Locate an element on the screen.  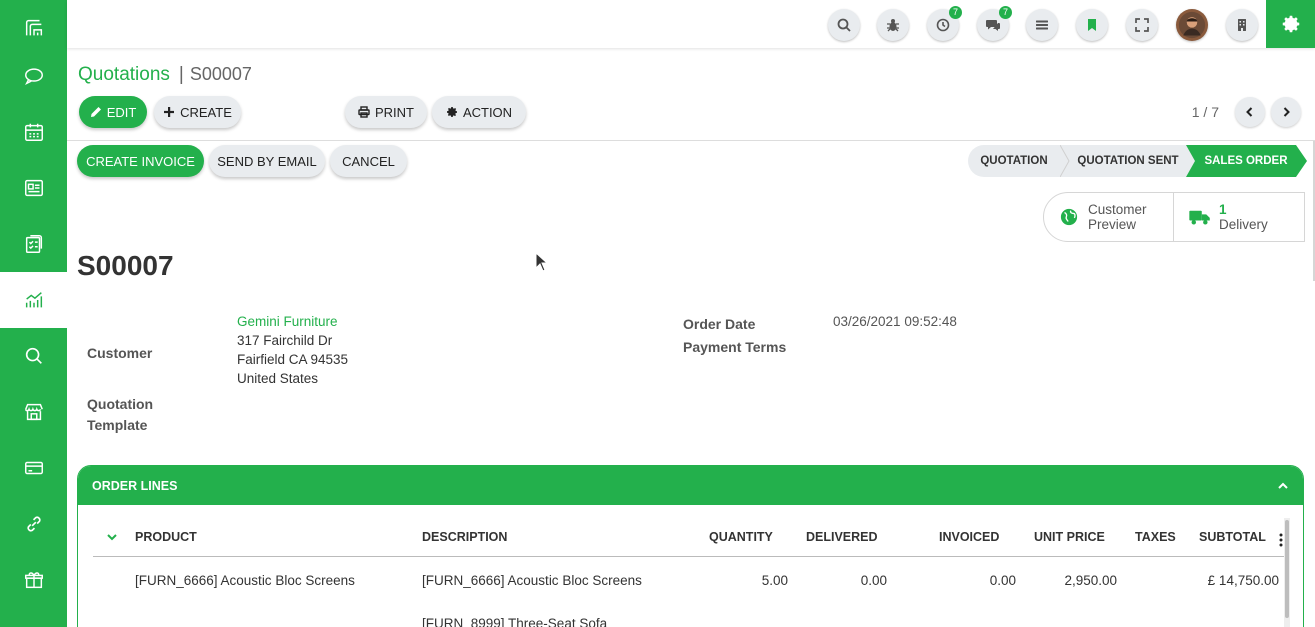
settings-gear-icon is located at coordinates (1290, 24).